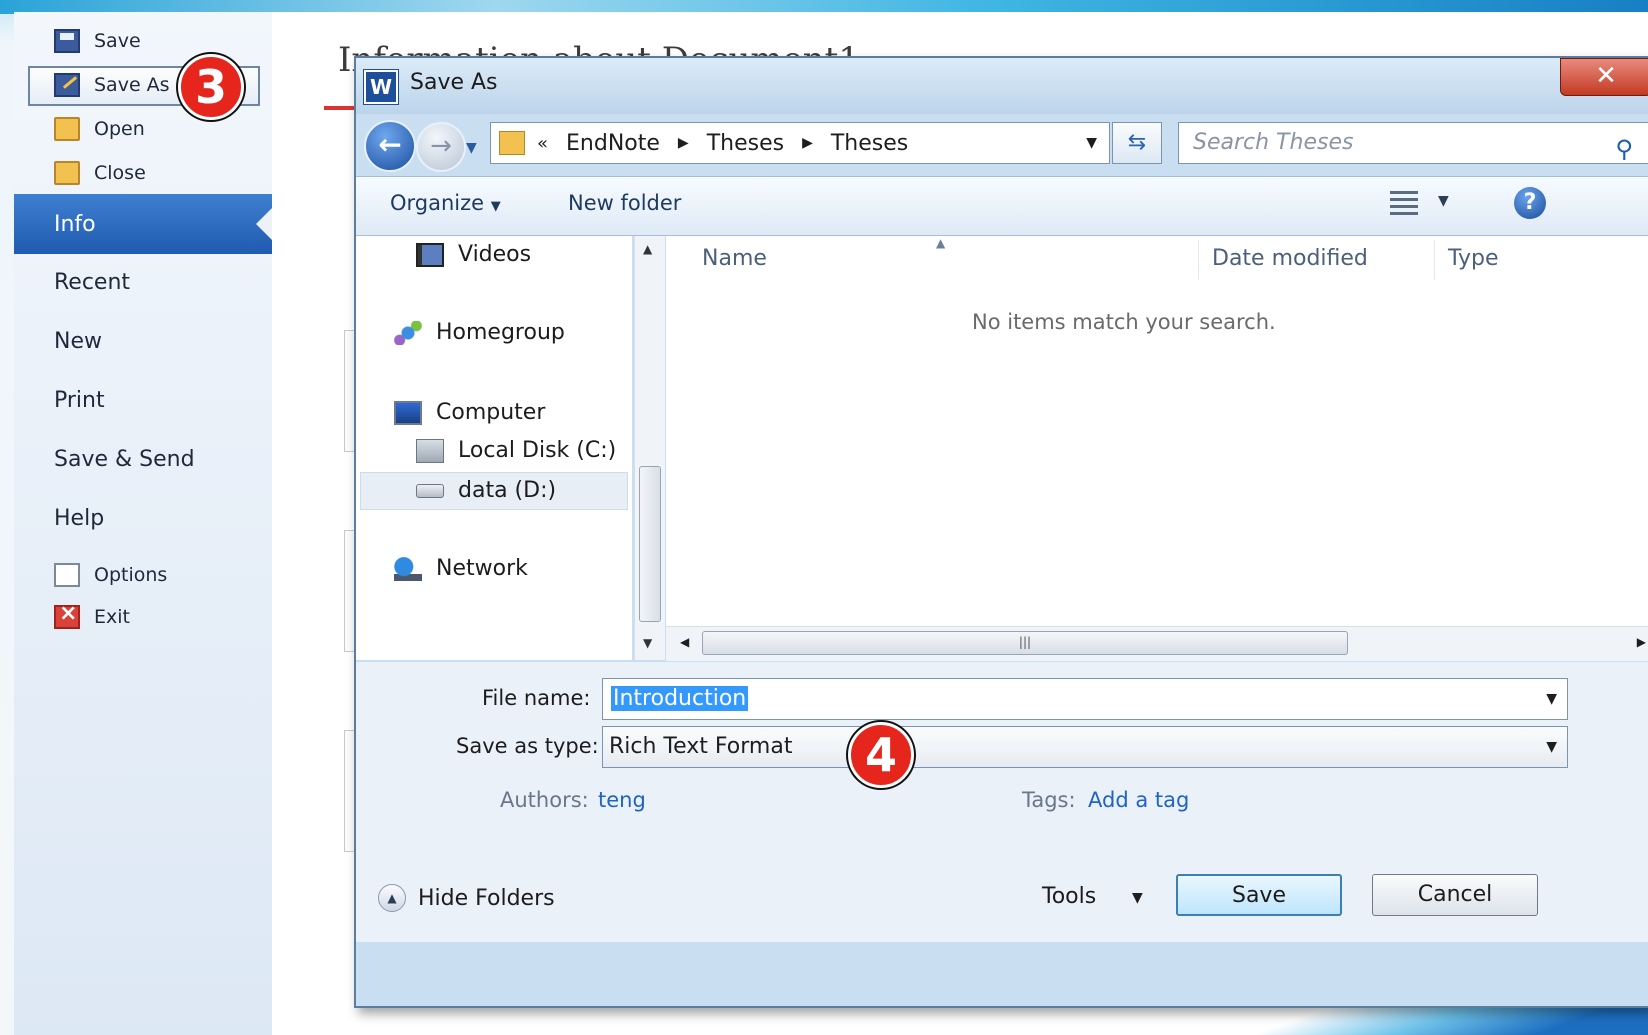  Describe the element at coordinates (1069, 896) in the screenshot. I see `tools-button: Tools` at that location.